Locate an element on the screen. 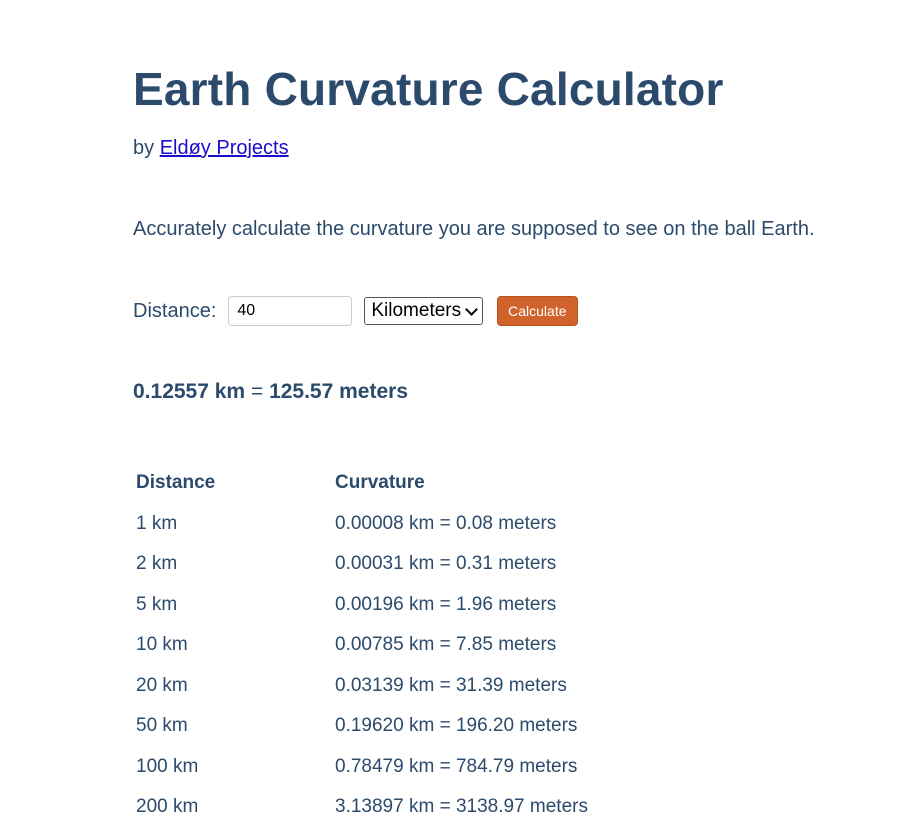  distance-cell: 2 km is located at coordinates (157, 564).